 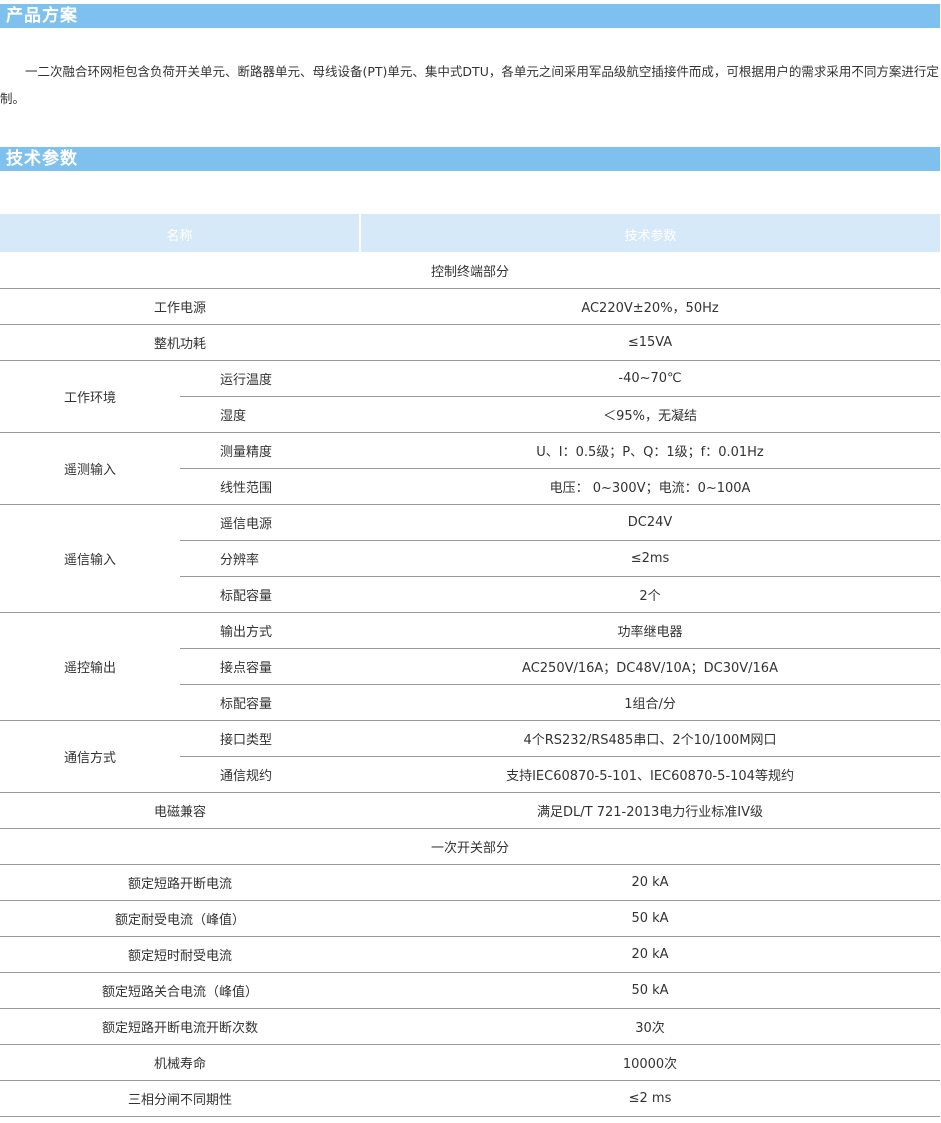 What do you see at coordinates (650, 342) in the screenshot?
I see `row-value: ≤15VA` at bounding box center [650, 342].